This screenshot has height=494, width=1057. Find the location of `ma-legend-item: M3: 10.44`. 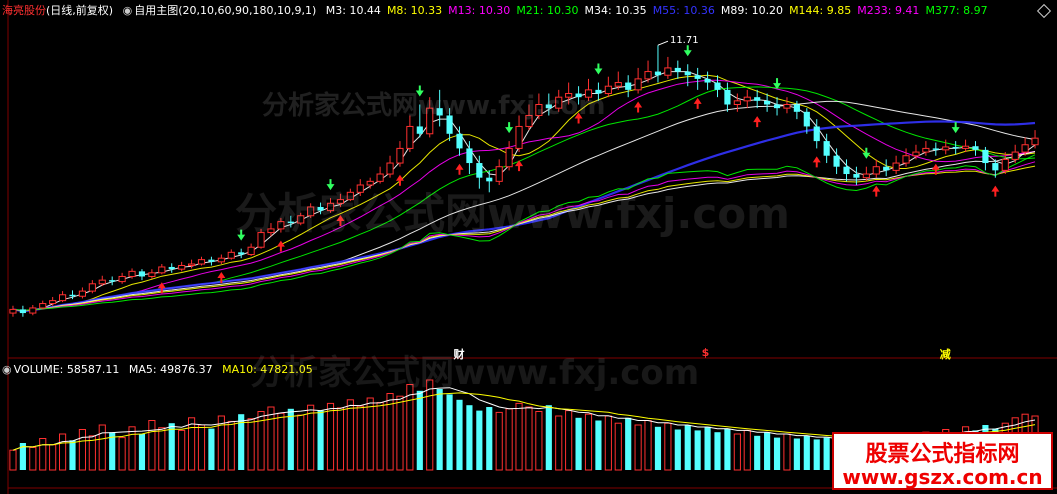

ma-legend-item: M3: 10.44 is located at coordinates (353, 10).